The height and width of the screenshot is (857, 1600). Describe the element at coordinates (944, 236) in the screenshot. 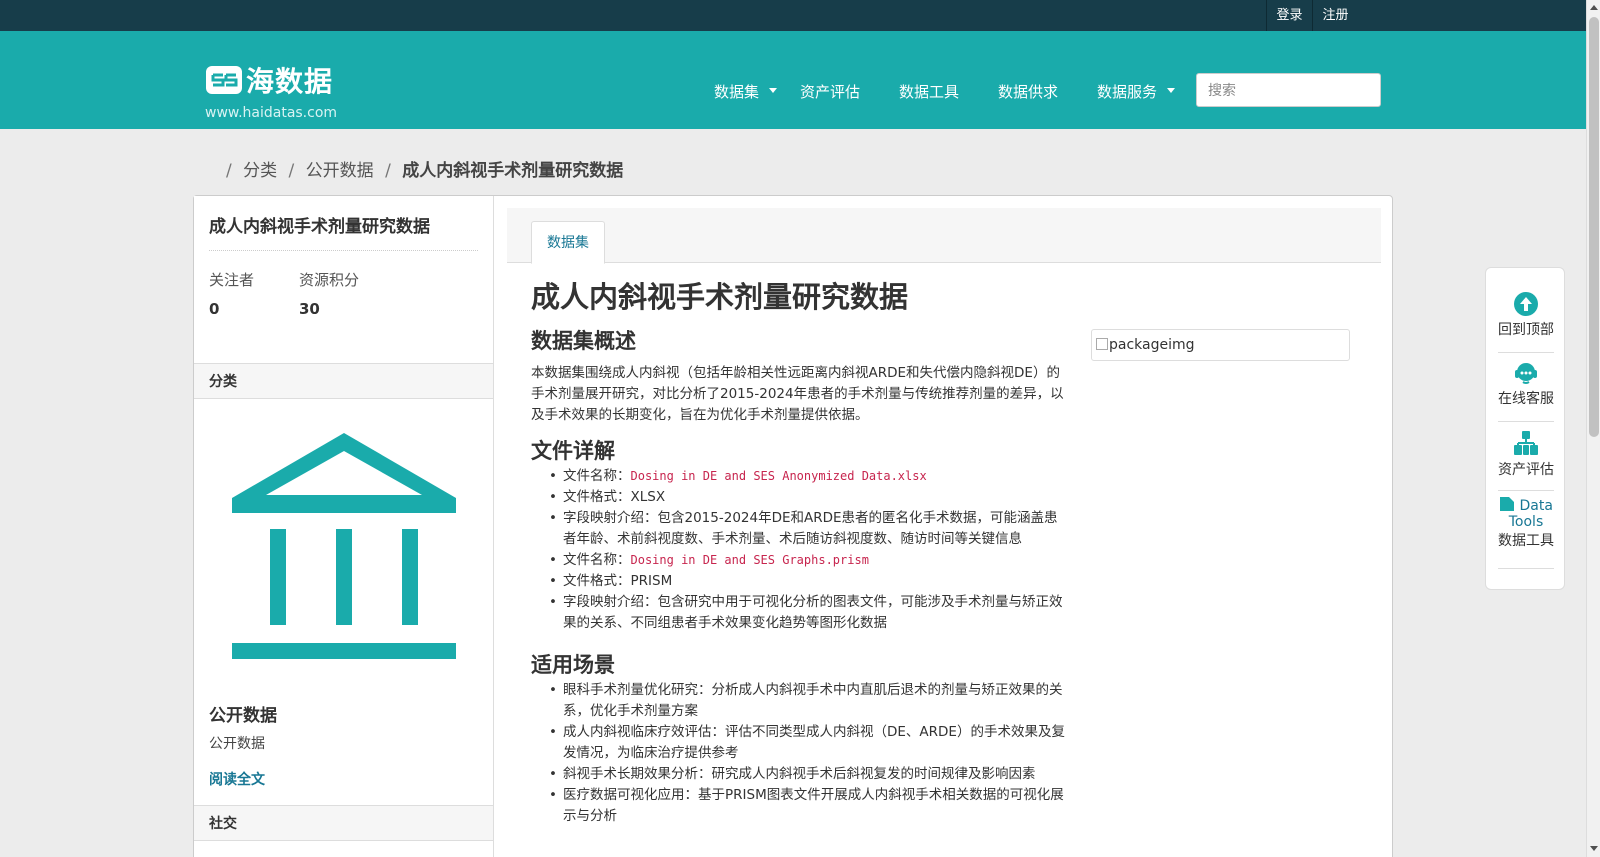

I see `tab-strip: 数据集` at that location.